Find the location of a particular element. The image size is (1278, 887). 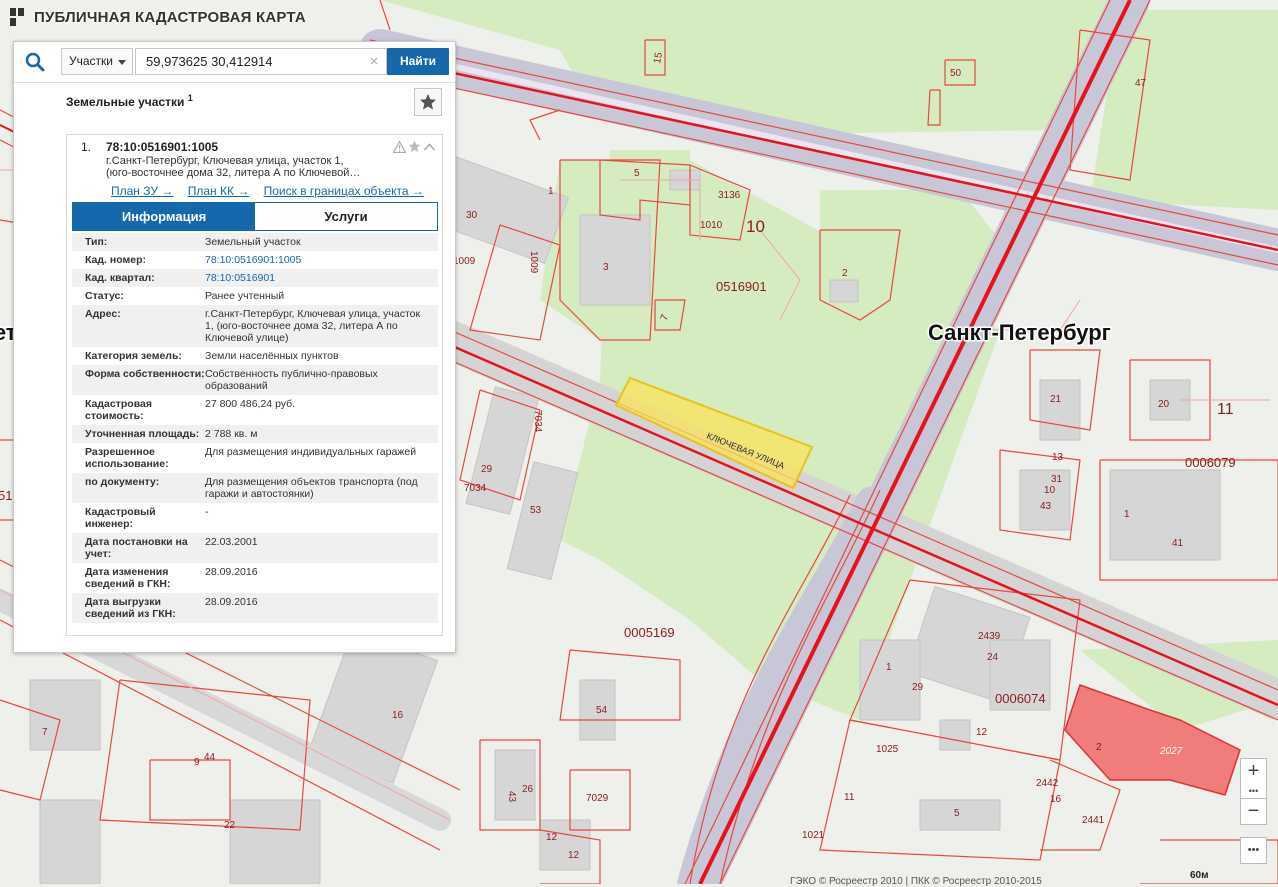

quarter-label: 0006074 is located at coordinates (1020, 698).